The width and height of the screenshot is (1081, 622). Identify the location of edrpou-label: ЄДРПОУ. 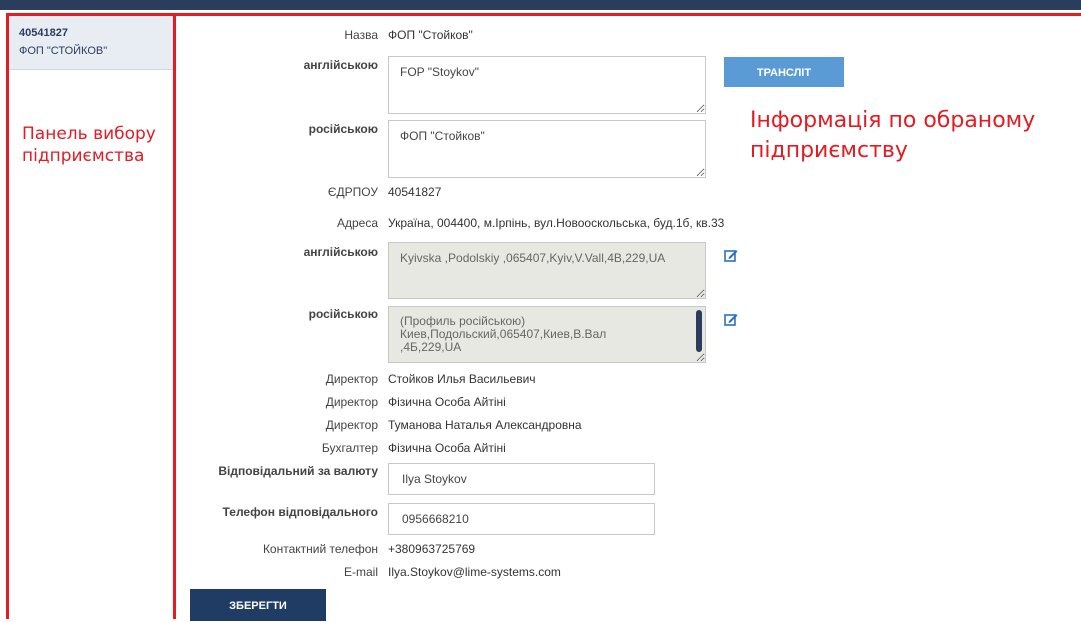
(352, 192).